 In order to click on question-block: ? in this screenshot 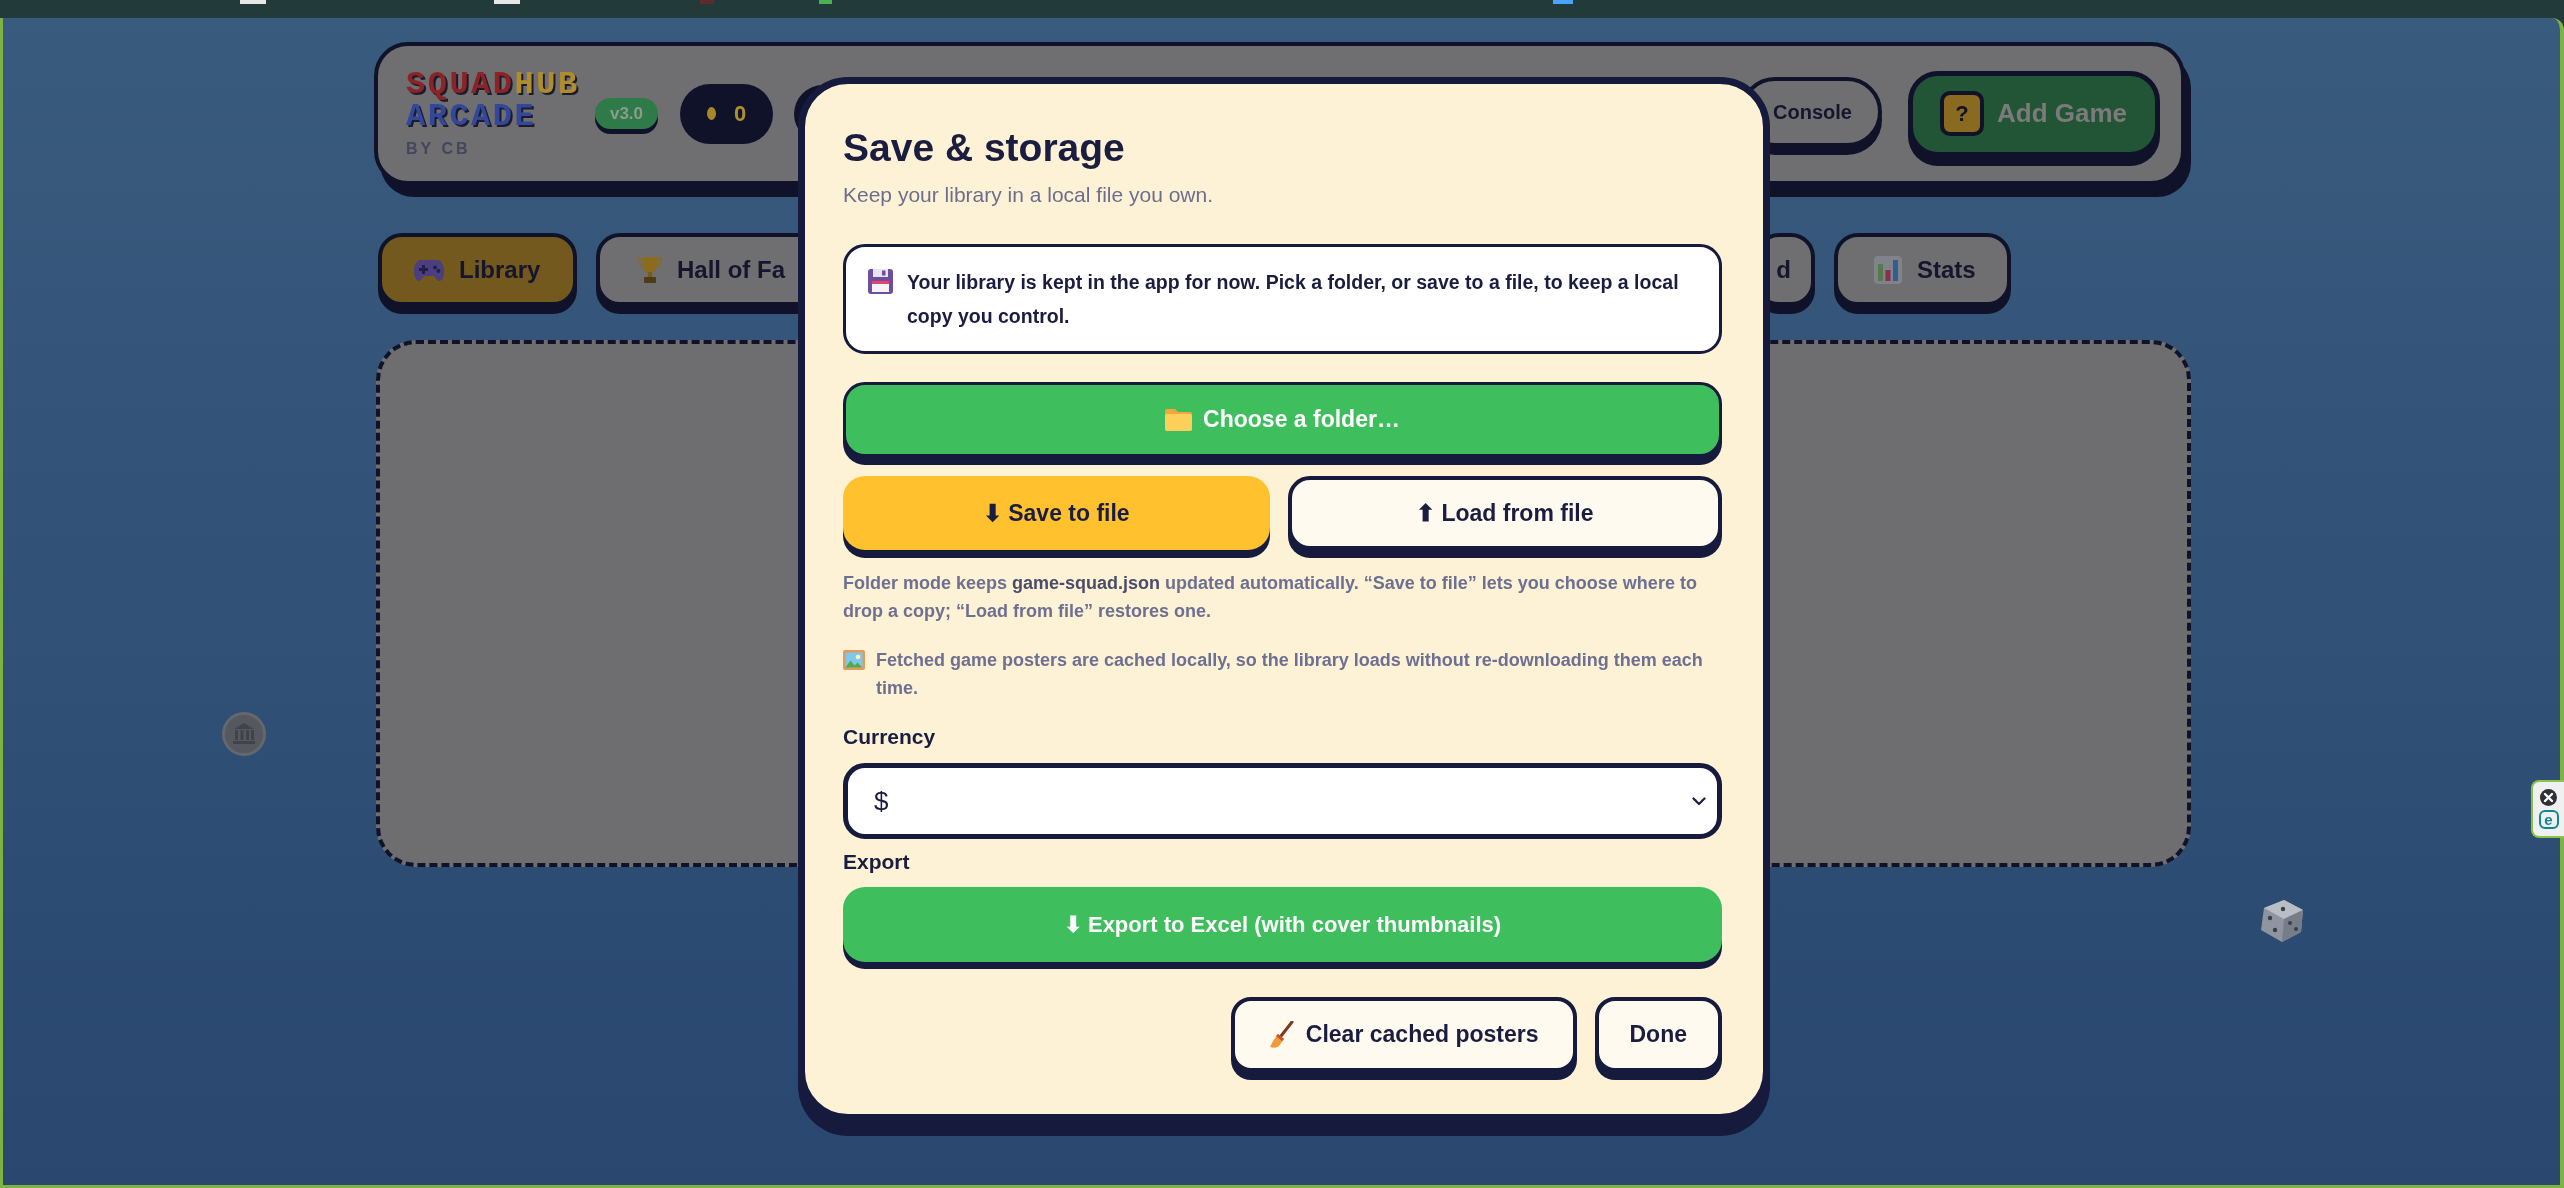, I will do `click(1962, 113)`.